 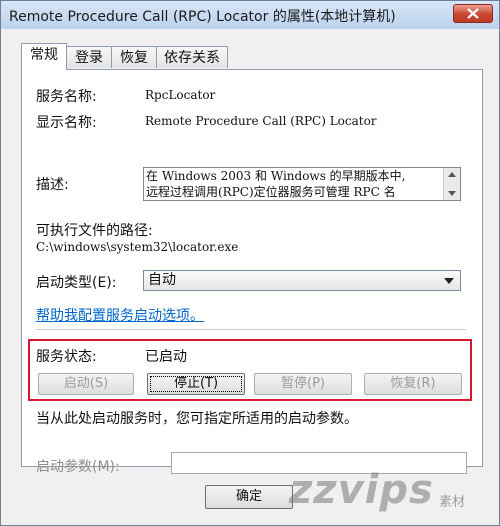 What do you see at coordinates (89, 57) in the screenshot?
I see `tab-logon: 登录` at bounding box center [89, 57].